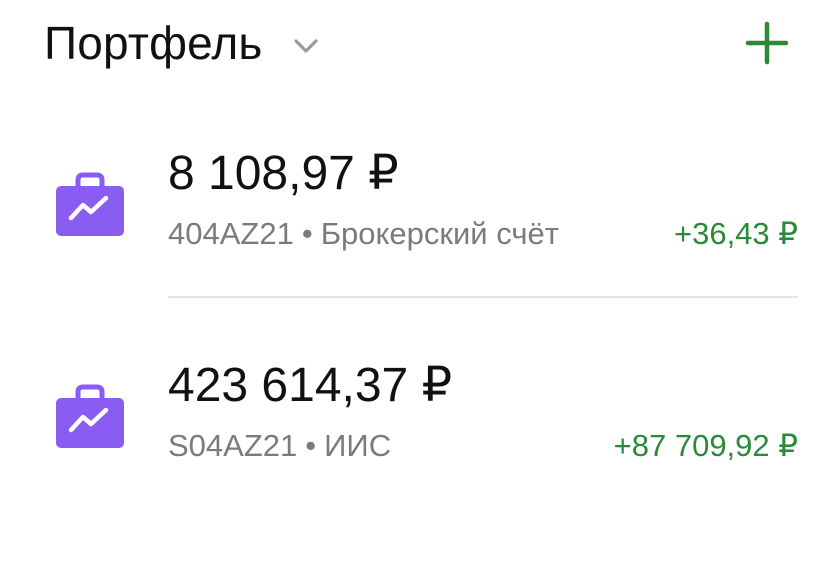 The image size is (840, 567). I want to click on account-balance: 8 108,97 ₽, so click(283, 173).